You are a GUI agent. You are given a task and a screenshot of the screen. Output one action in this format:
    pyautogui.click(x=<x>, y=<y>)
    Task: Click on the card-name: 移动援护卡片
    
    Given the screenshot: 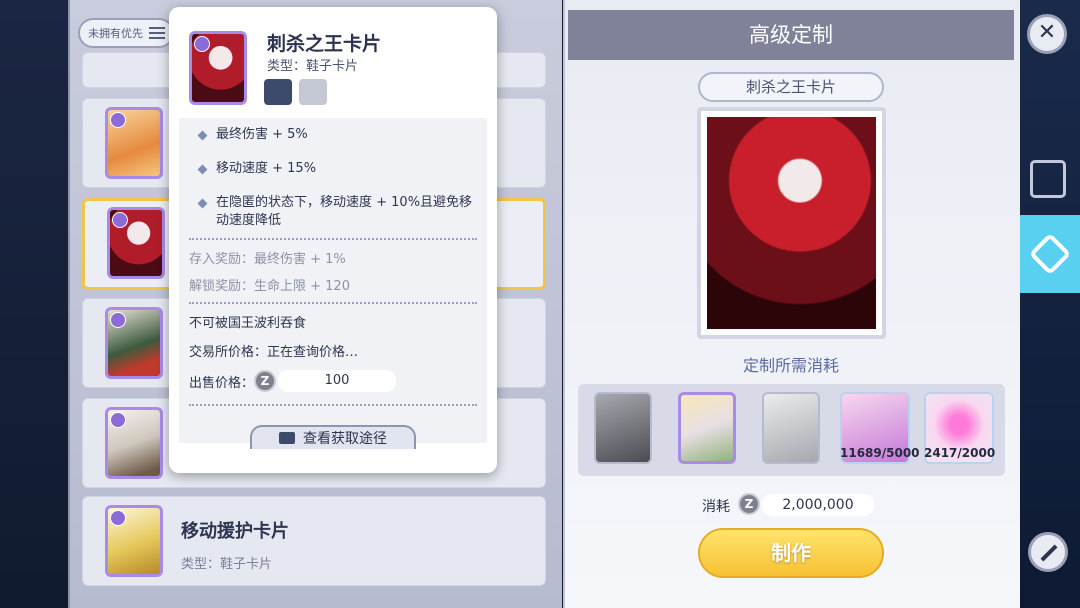 What is the action you would take?
    pyautogui.click(x=235, y=531)
    